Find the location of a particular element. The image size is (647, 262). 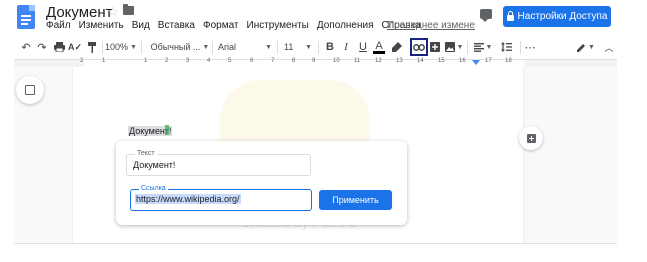

link-text-field: Текст Документ! is located at coordinates (218, 163).